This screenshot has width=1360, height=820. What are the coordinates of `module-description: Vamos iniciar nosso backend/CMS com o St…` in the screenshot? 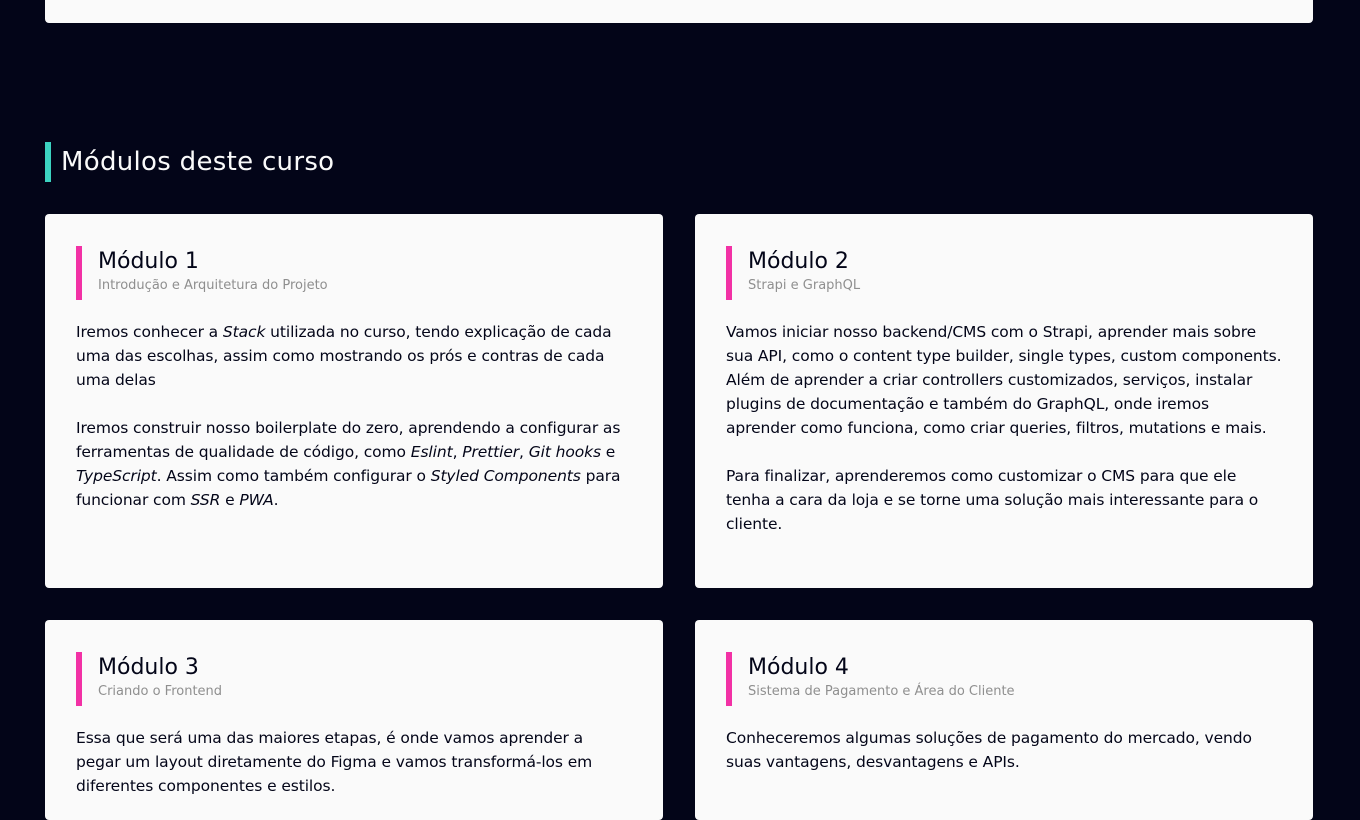 It's located at (1004, 380).